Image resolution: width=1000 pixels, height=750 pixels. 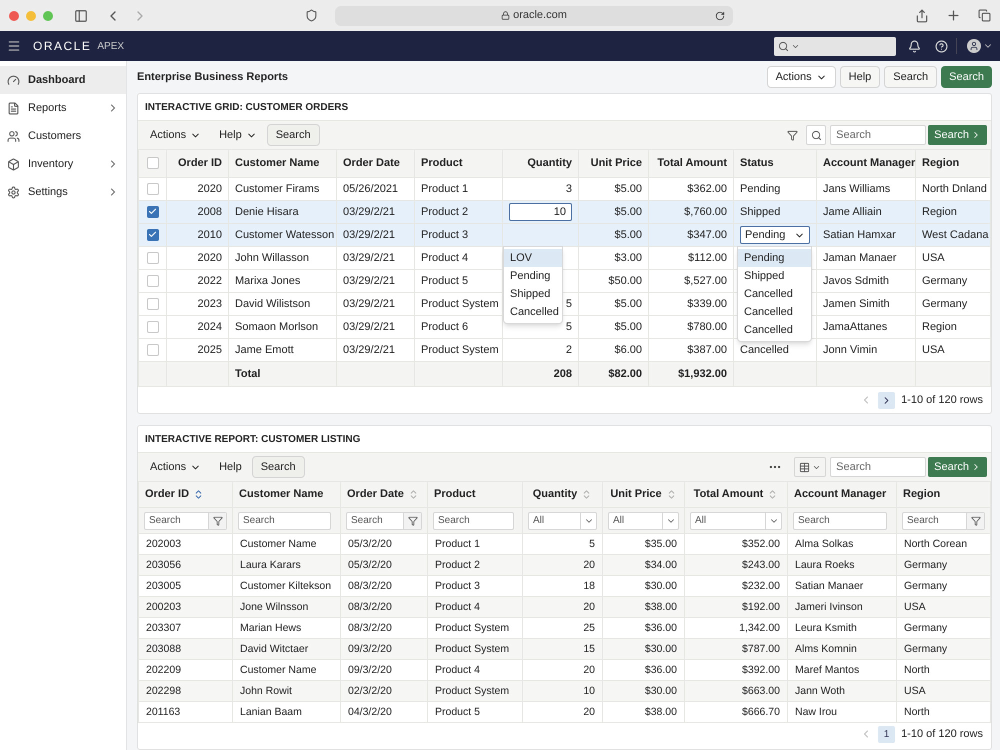 What do you see at coordinates (13, 80) in the screenshot?
I see `gauge-icon` at bounding box center [13, 80].